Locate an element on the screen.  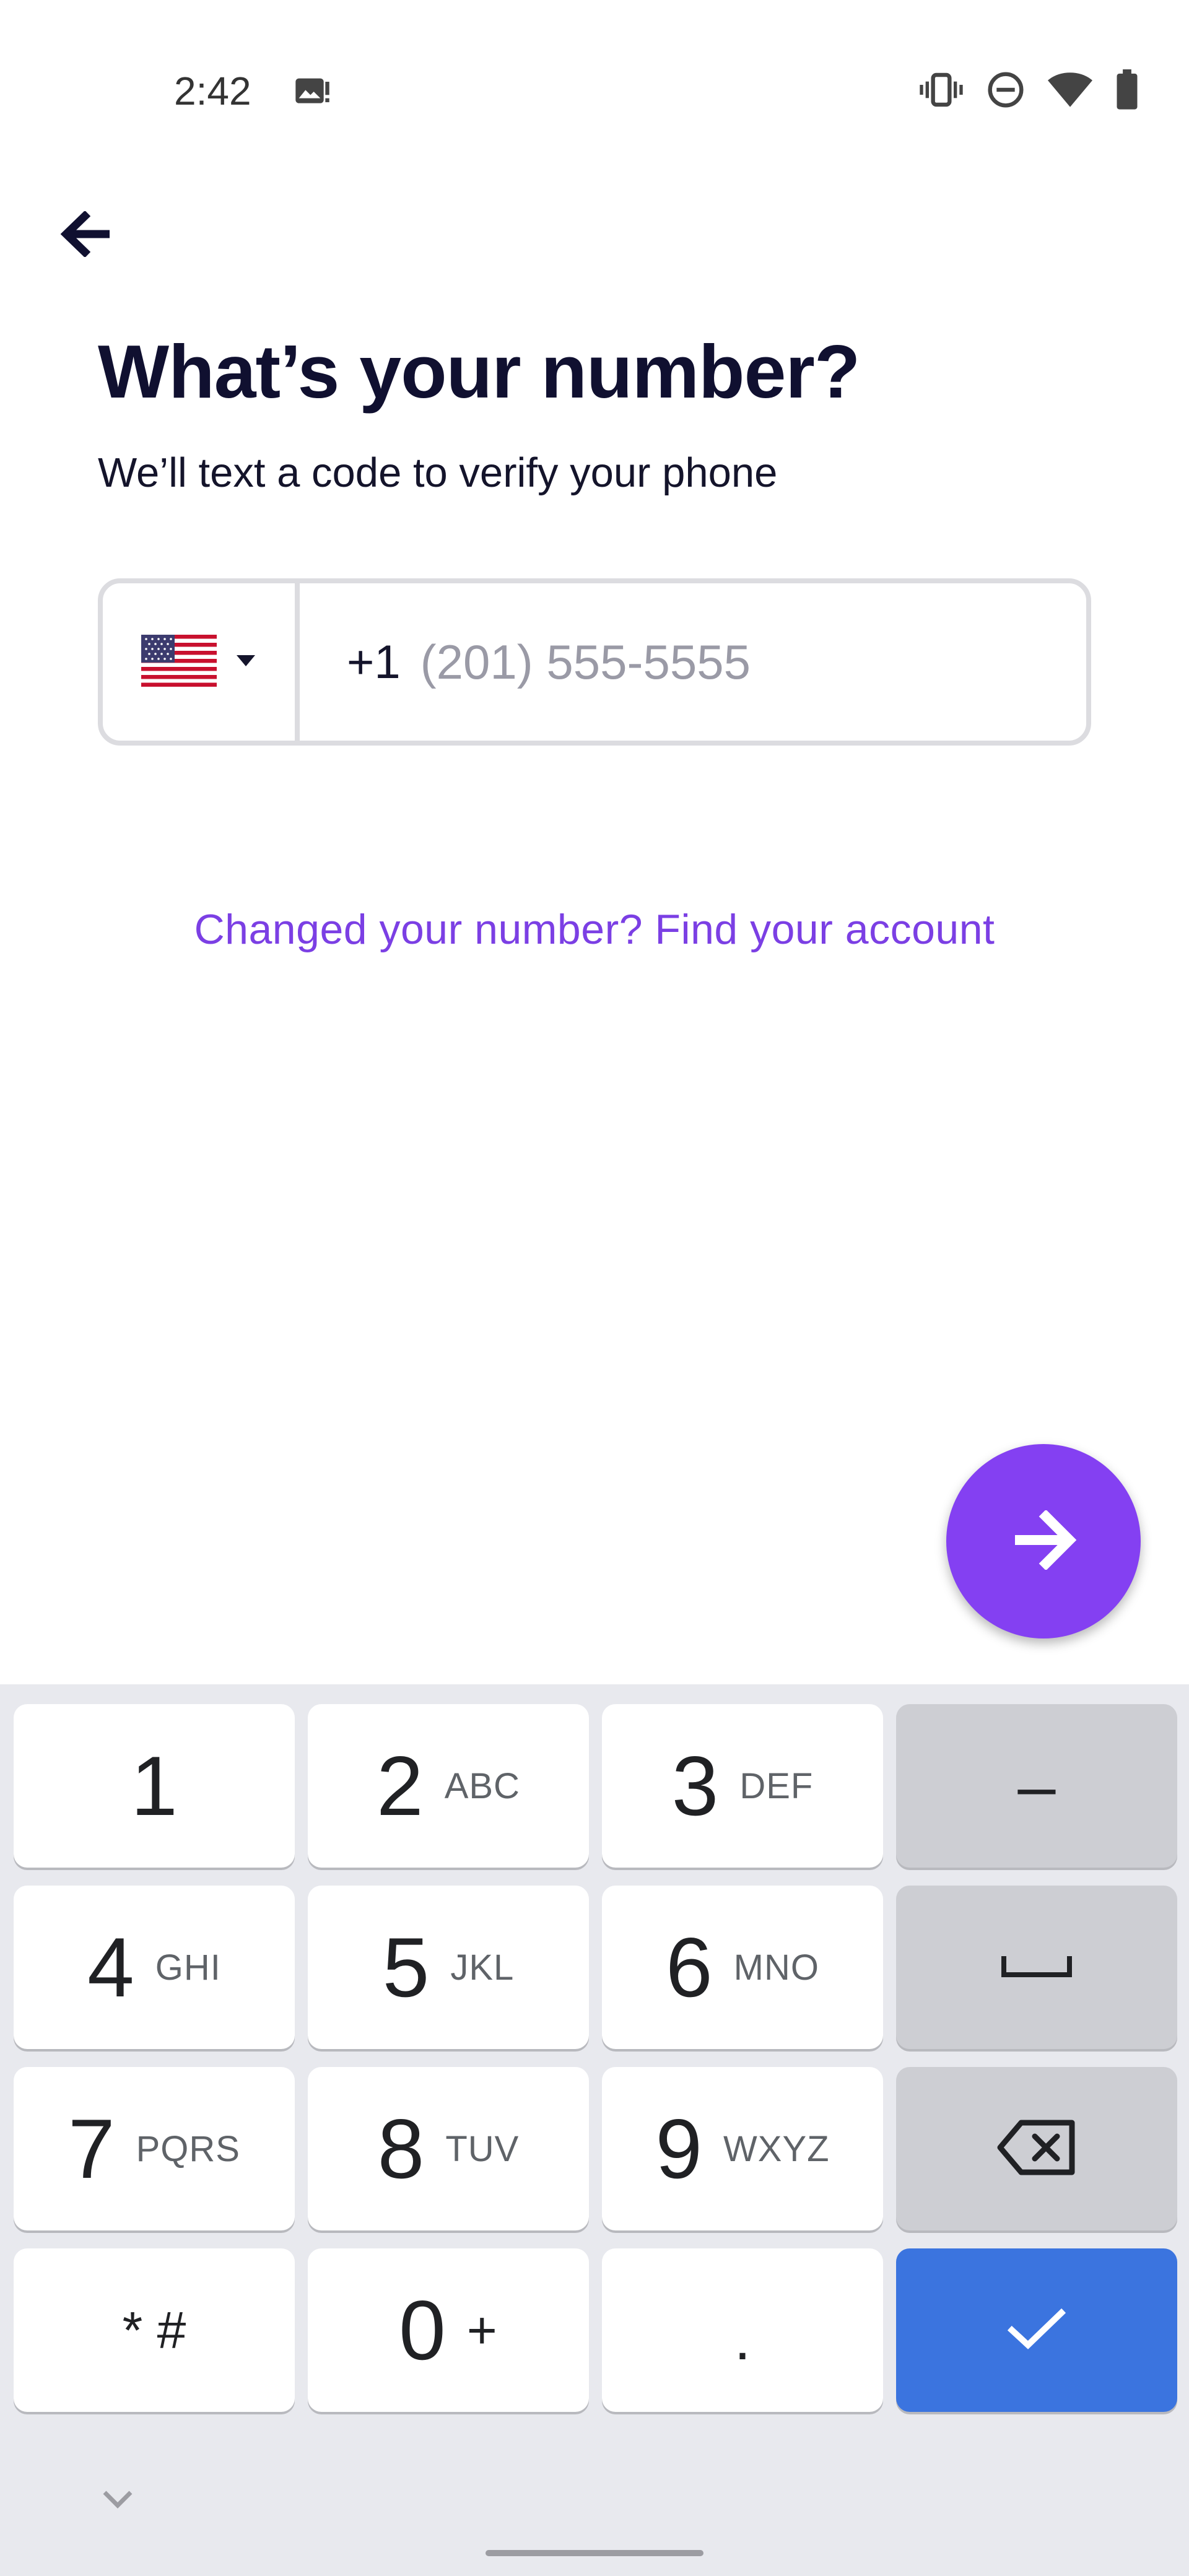
key-letters: WXYZ is located at coordinates (776, 2148).